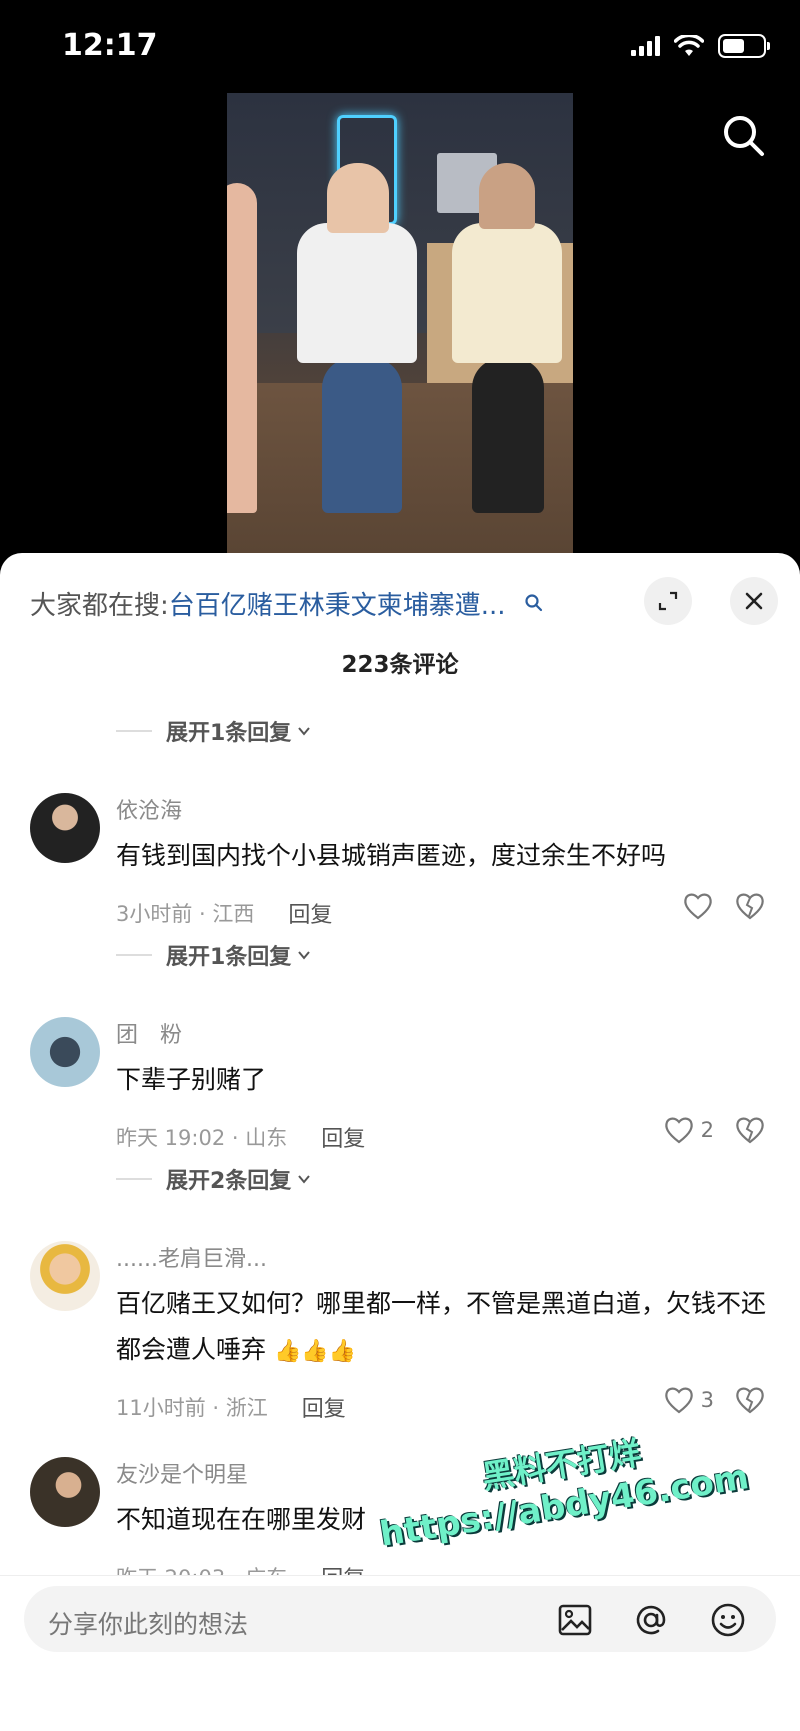 The width and height of the screenshot is (800, 1731). What do you see at coordinates (315, 1351) in the screenshot?
I see `thumbs-up-emoji: 👍👍👍` at bounding box center [315, 1351].